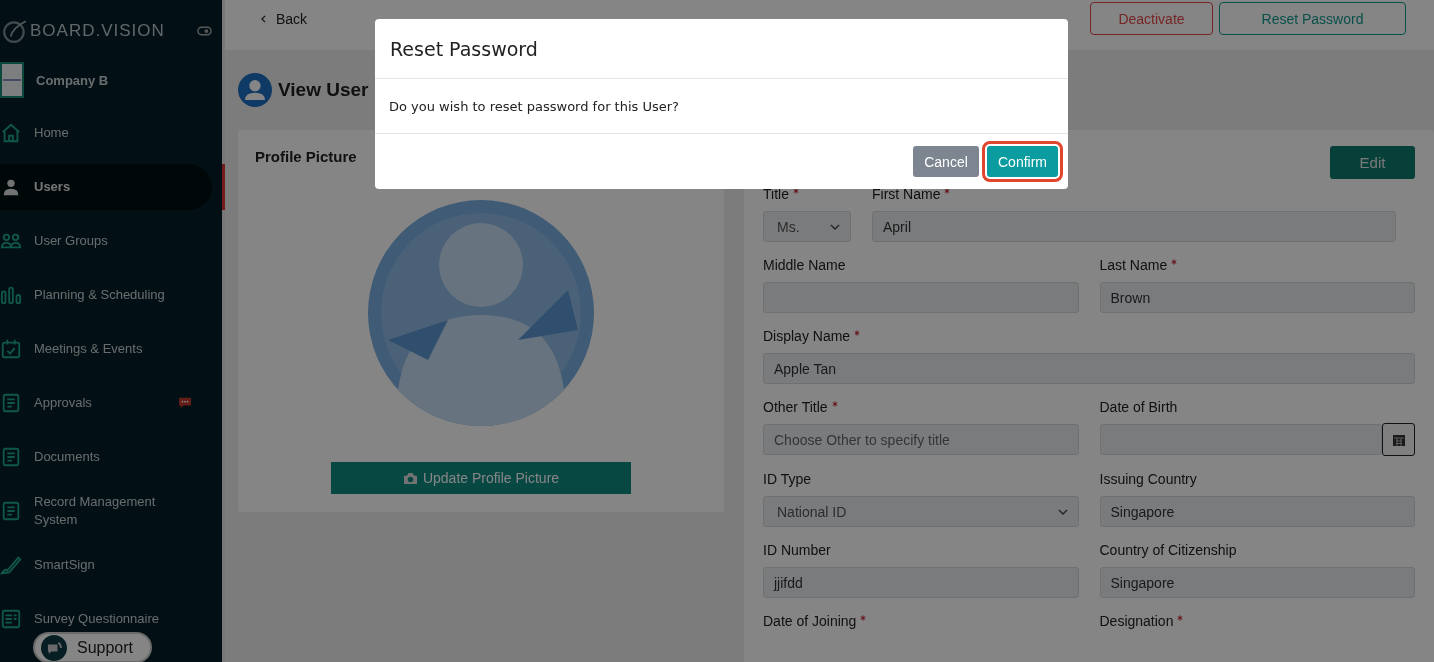  Describe the element at coordinates (11, 295) in the screenshot. I see `chart-icon` at that location.